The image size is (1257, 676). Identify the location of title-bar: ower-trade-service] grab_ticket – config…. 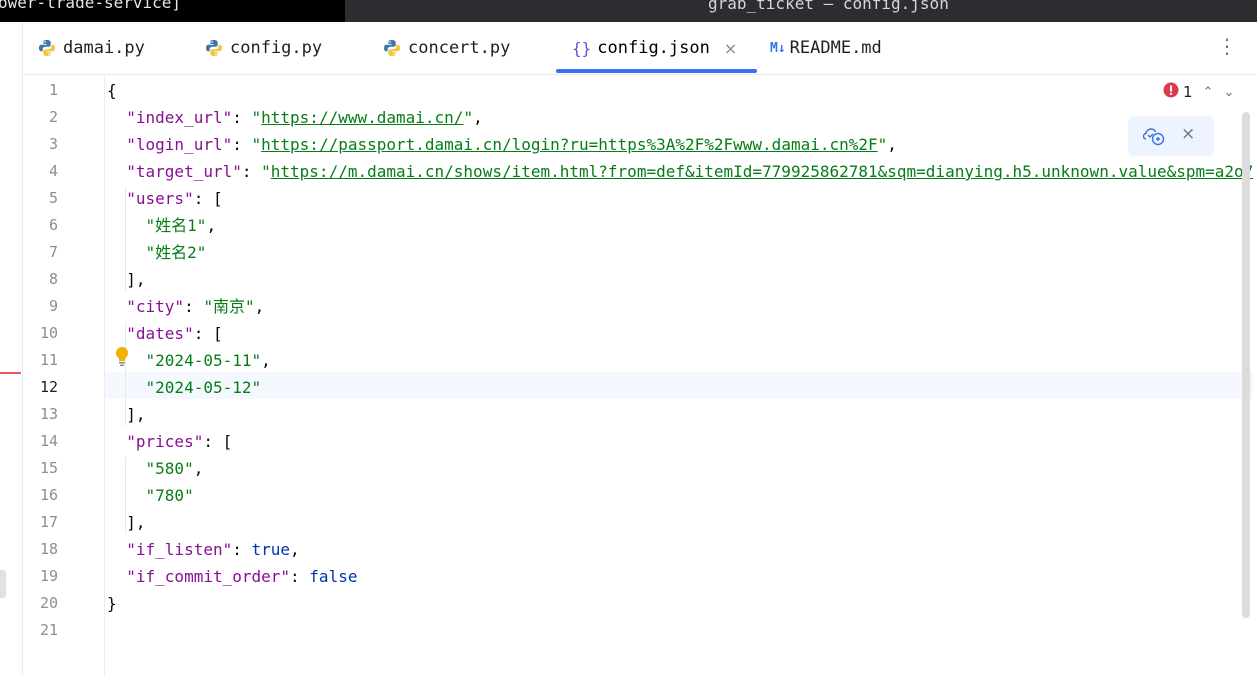
(628, 11).